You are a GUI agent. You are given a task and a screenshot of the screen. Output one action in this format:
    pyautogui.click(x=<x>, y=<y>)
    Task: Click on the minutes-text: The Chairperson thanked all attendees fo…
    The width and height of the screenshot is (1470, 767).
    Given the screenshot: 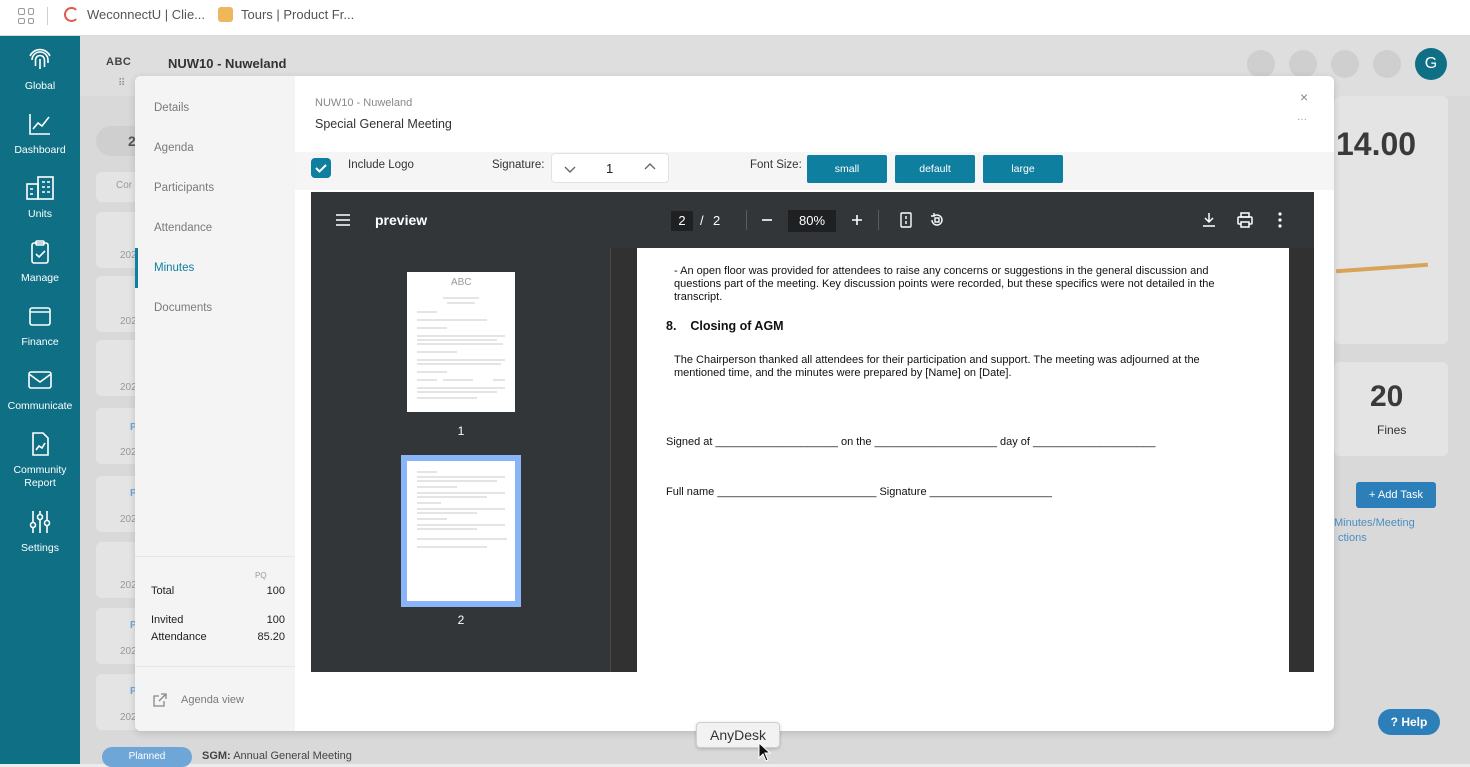 What is the action you would take?
    pyautogui.click(x=937, y=360)
    